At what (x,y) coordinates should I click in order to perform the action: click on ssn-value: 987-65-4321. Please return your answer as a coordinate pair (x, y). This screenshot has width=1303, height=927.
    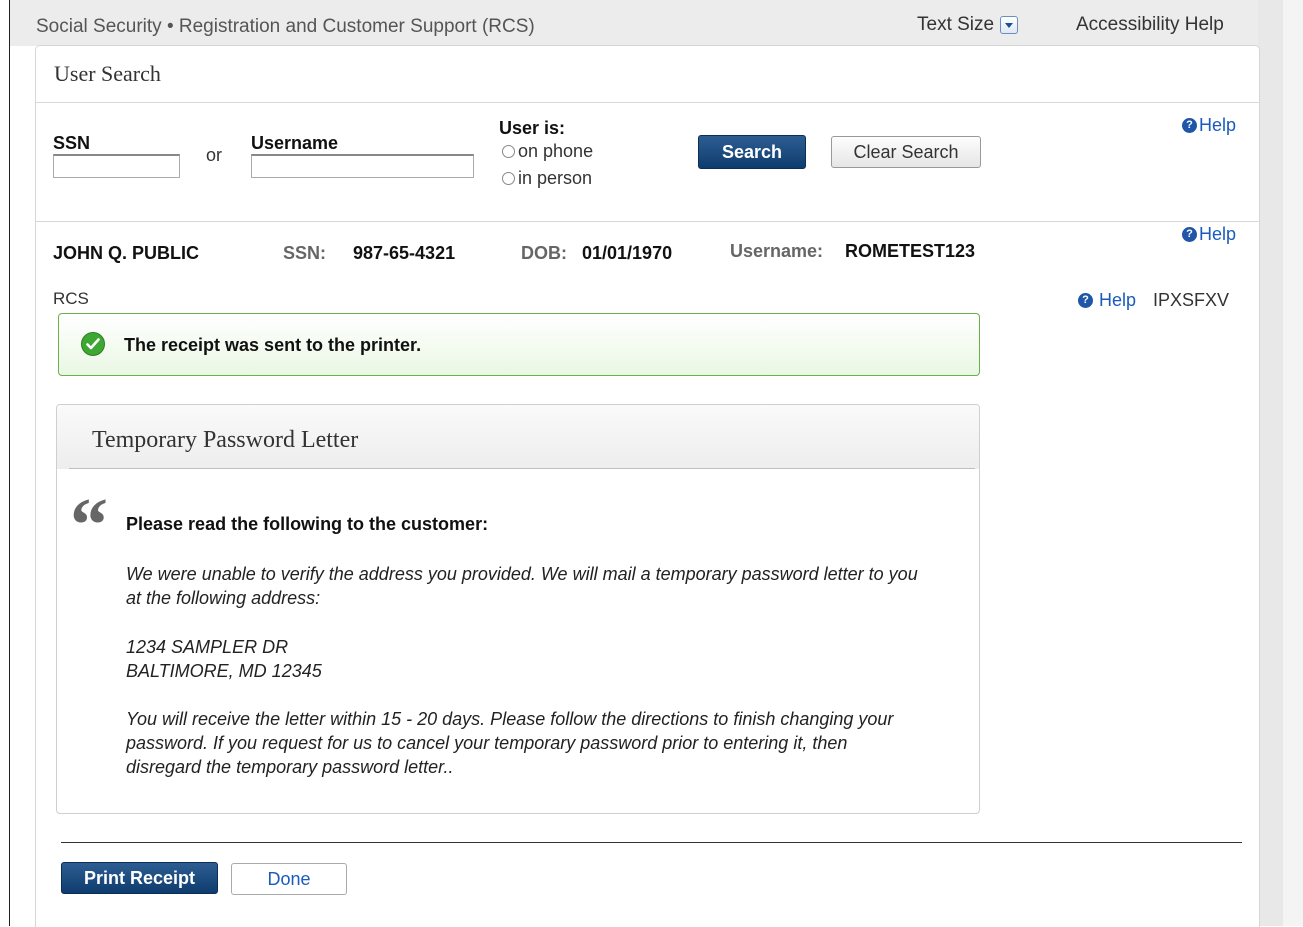
    Looking at the image, I should click on (404, 253).